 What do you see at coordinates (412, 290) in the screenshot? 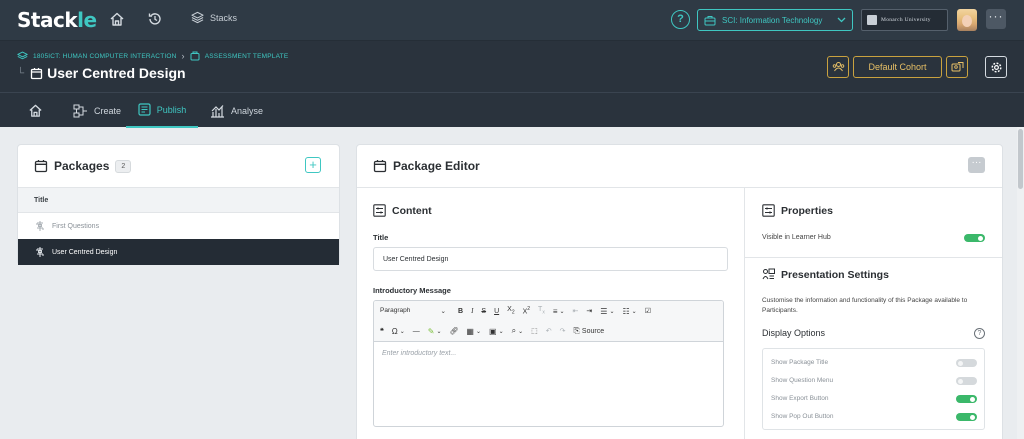
I see `intro-message-label: Introductory Message` at bounding box center [412, 290].